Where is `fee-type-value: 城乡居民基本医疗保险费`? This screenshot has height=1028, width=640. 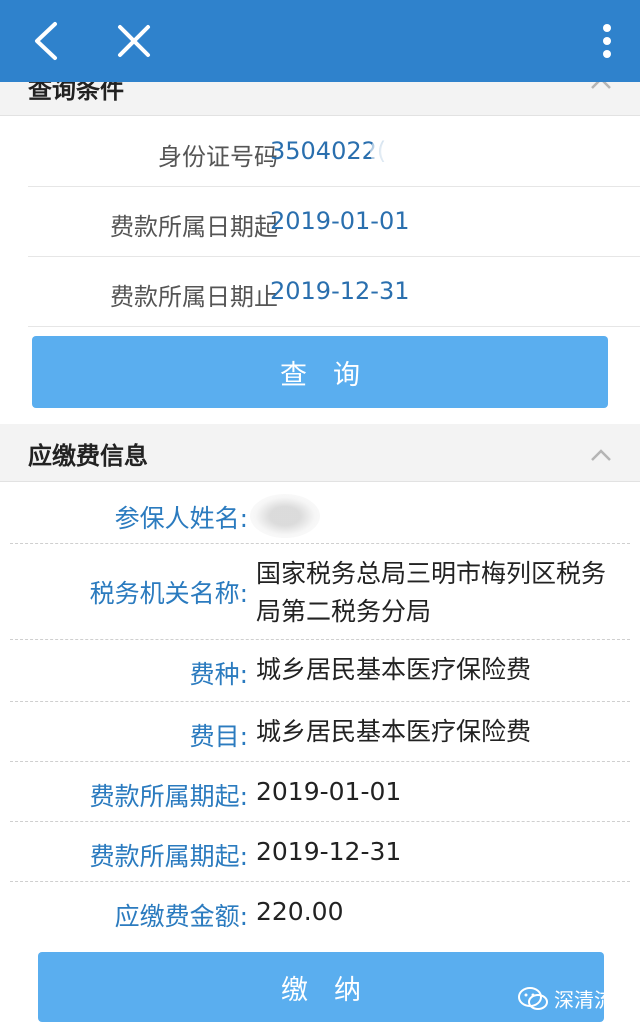 fee-type-value: 城乡居民基本医疗保险费 is located at coordinates (394, 669).